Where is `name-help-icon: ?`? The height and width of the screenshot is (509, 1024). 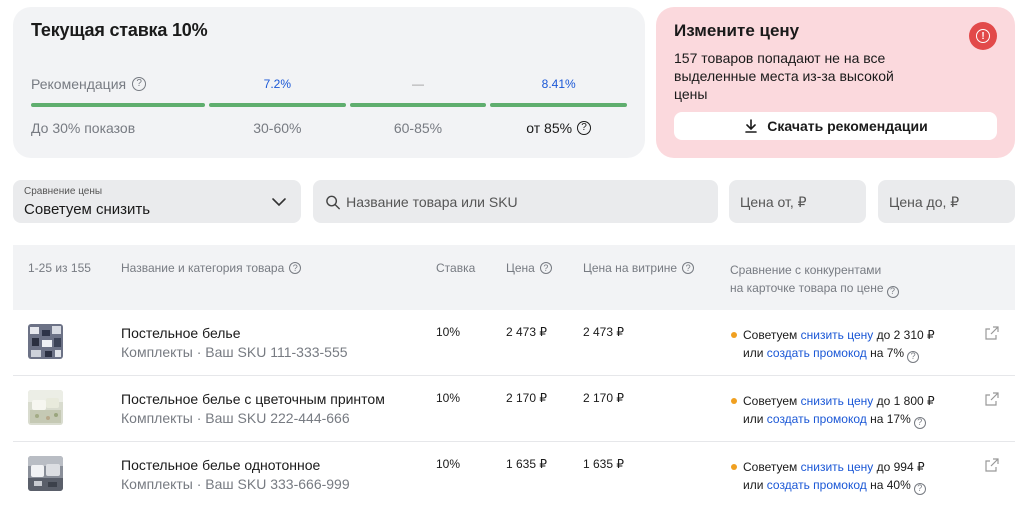 name-help-icon: ? is located at coordinates (295, 268).